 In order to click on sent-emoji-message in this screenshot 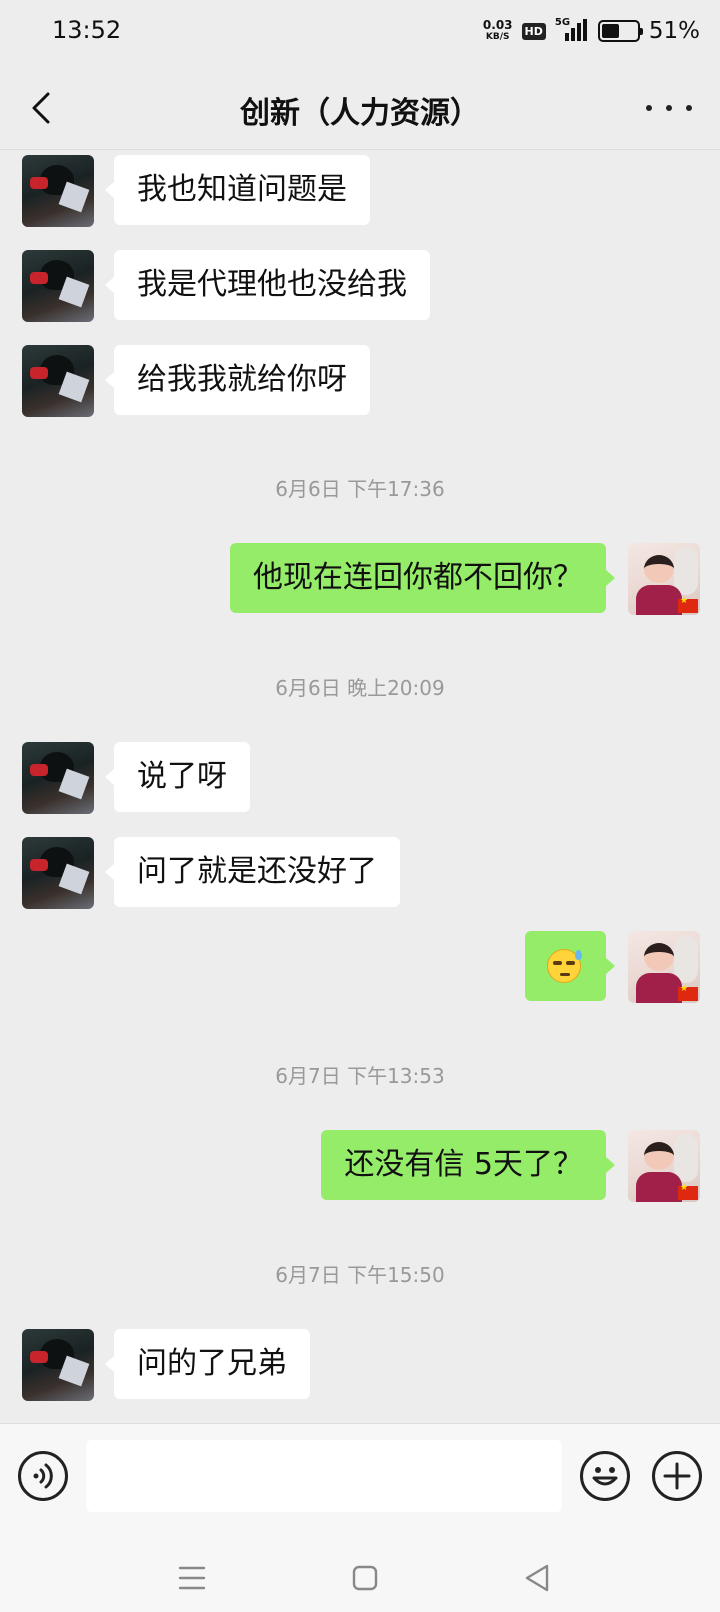, I will do `click(570, 966)`.